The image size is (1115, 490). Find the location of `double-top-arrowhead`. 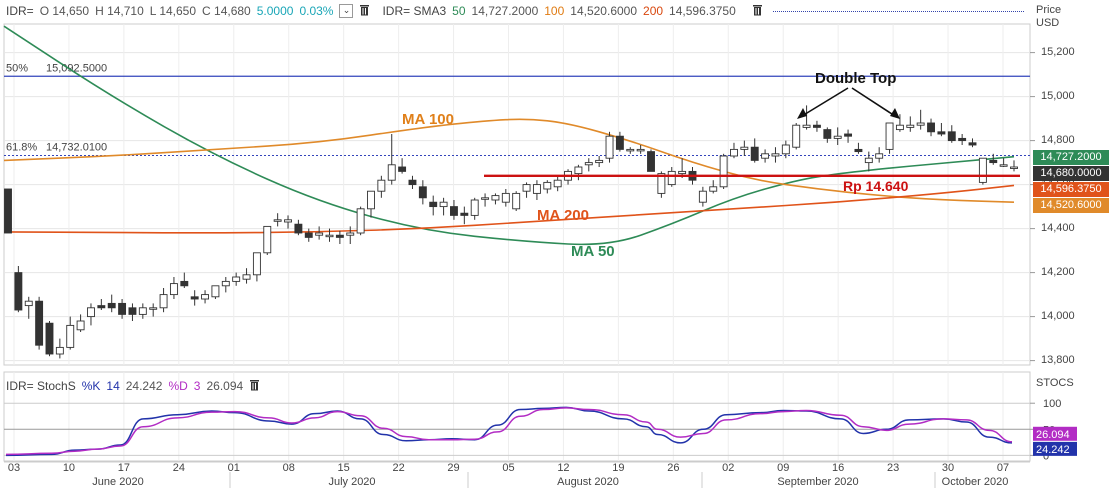

double-top-arrowhead is located at coordinates (802, 113).